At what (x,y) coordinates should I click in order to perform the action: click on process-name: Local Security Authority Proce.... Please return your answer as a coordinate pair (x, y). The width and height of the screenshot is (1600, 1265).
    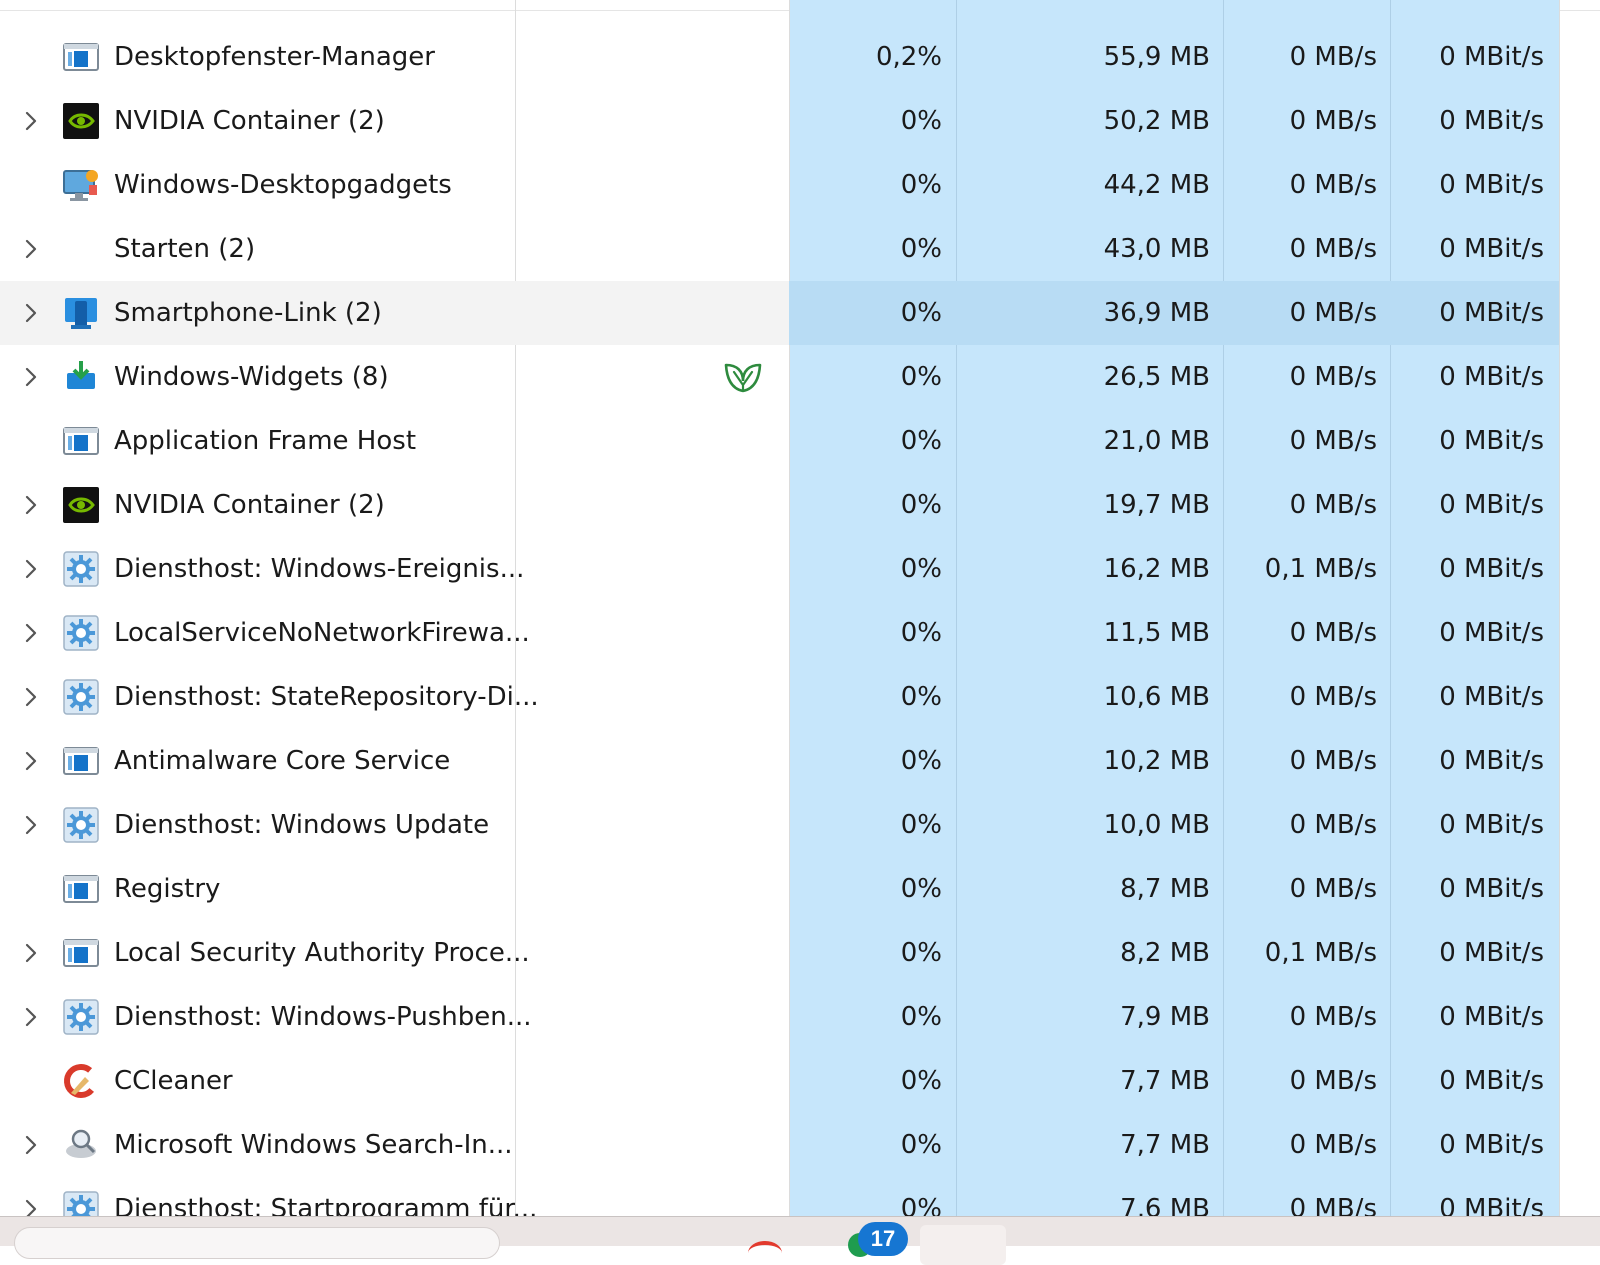
    Looking at the image, I should click on (322, 953).